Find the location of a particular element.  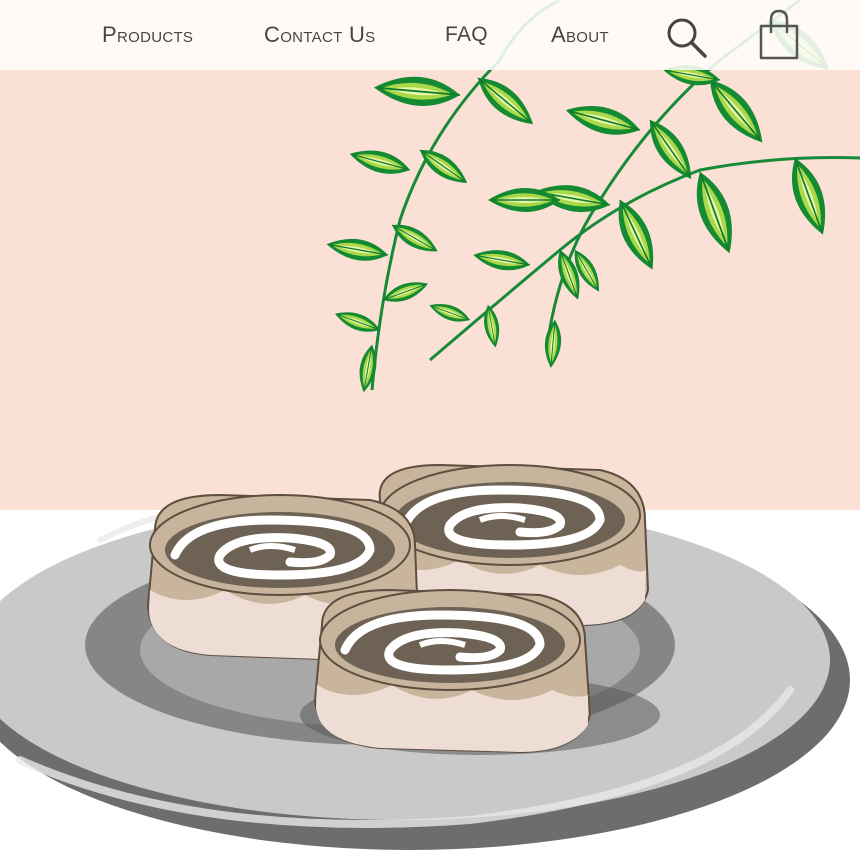

nav-products-link: Products is located at coordinates (147, 35).